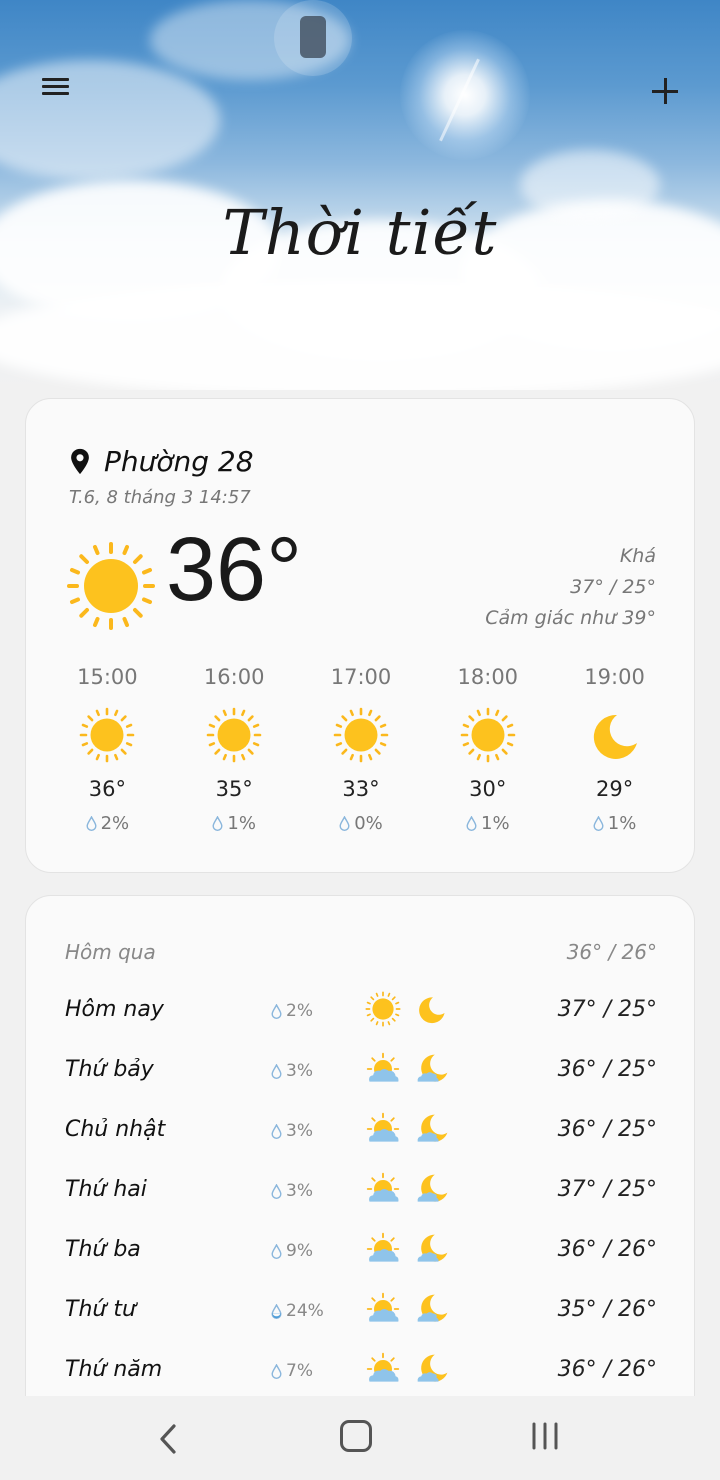  What do you see at coordinates (570, 618) in the screenshot?
I see `feels-like: Cảm giác như 39°` at bounding box center [570, 618].